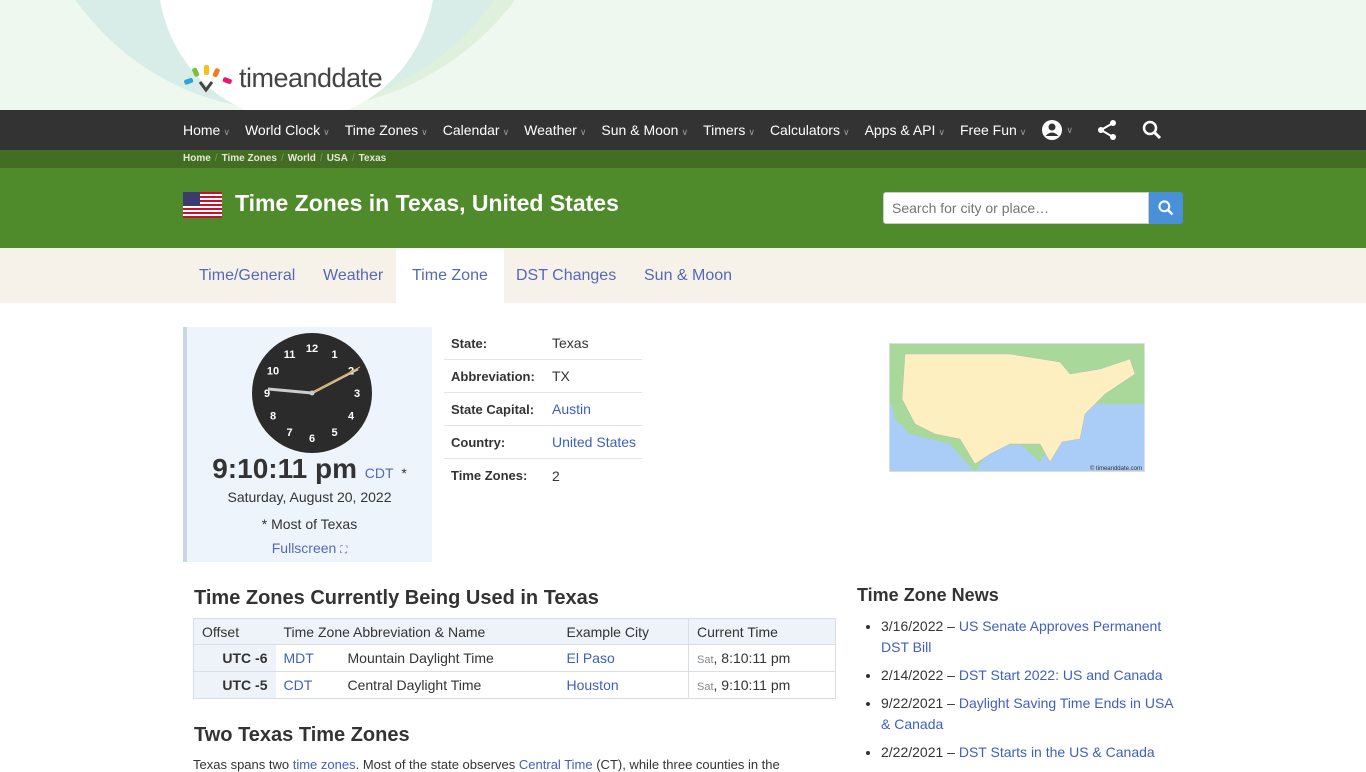 The width and height of the screenshot is (1366, 772). Describe the element at coordinates (353, 275) in the screenshot. I see `tab-weather: Weather` at that location.